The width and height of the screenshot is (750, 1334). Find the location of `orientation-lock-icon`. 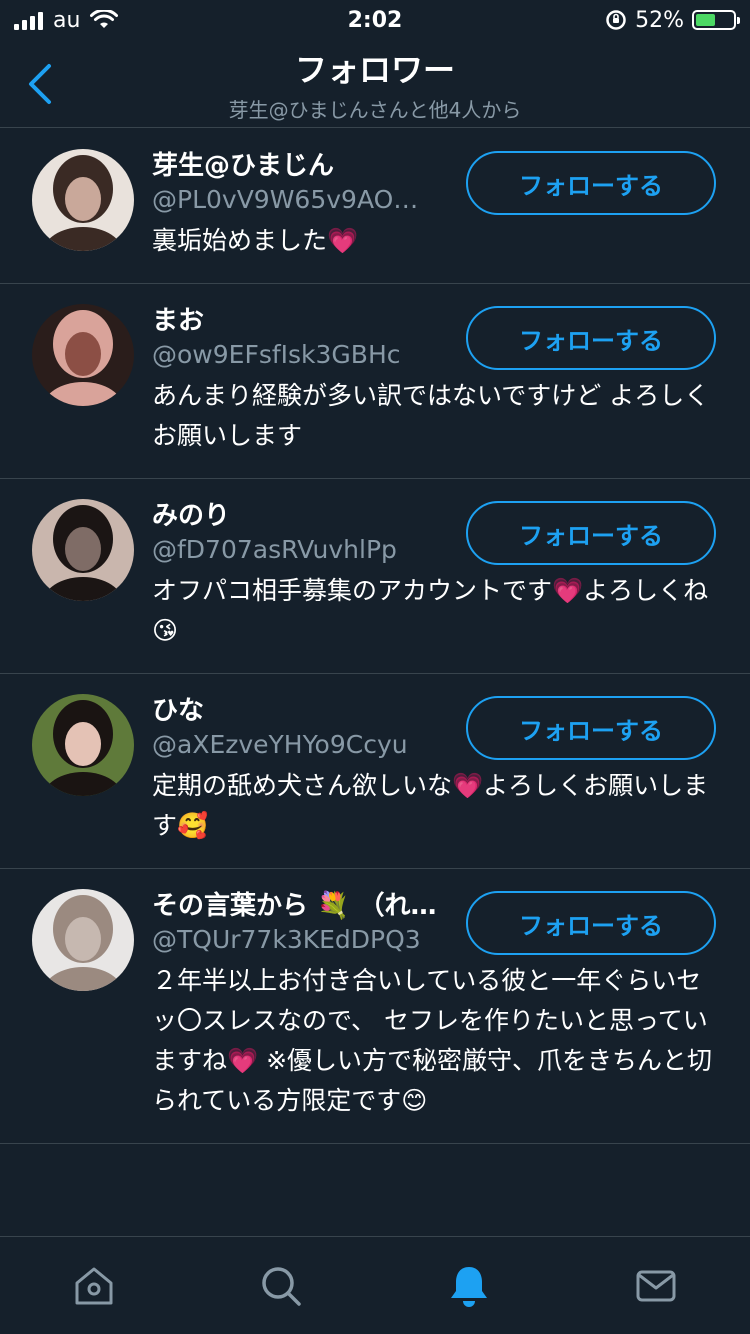

orientation-lock-icon is located at coordinates (616, 20).